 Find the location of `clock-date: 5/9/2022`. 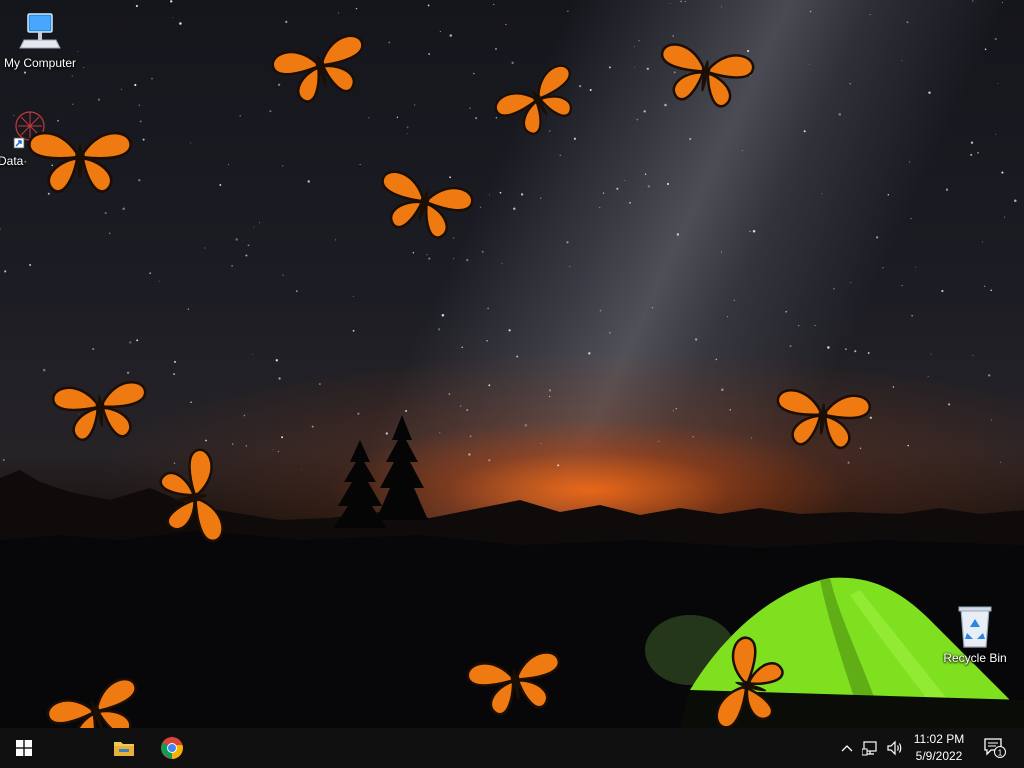

clock-date: 5/9/2022 is located at coordinates (939, 756).